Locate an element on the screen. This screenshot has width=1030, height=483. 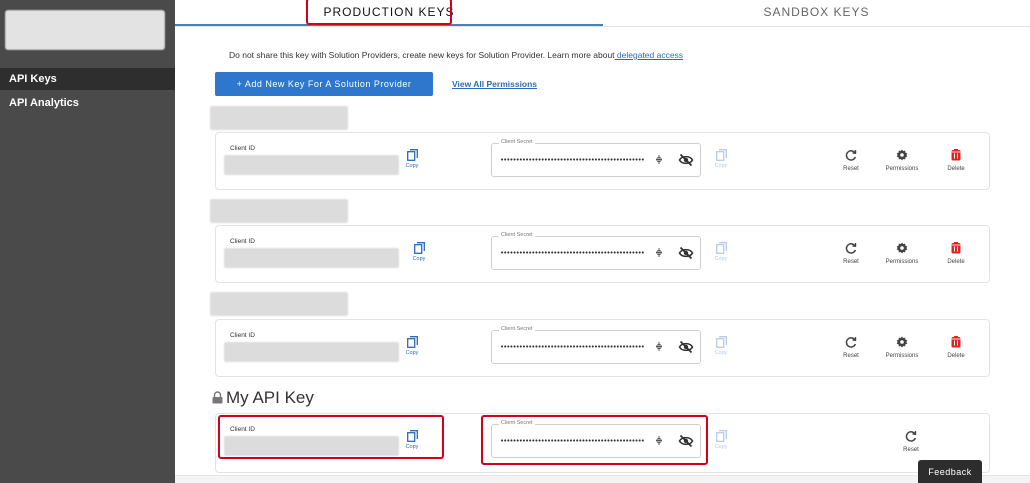
feedback-button: Feedback is located at coordinates (950, 471).